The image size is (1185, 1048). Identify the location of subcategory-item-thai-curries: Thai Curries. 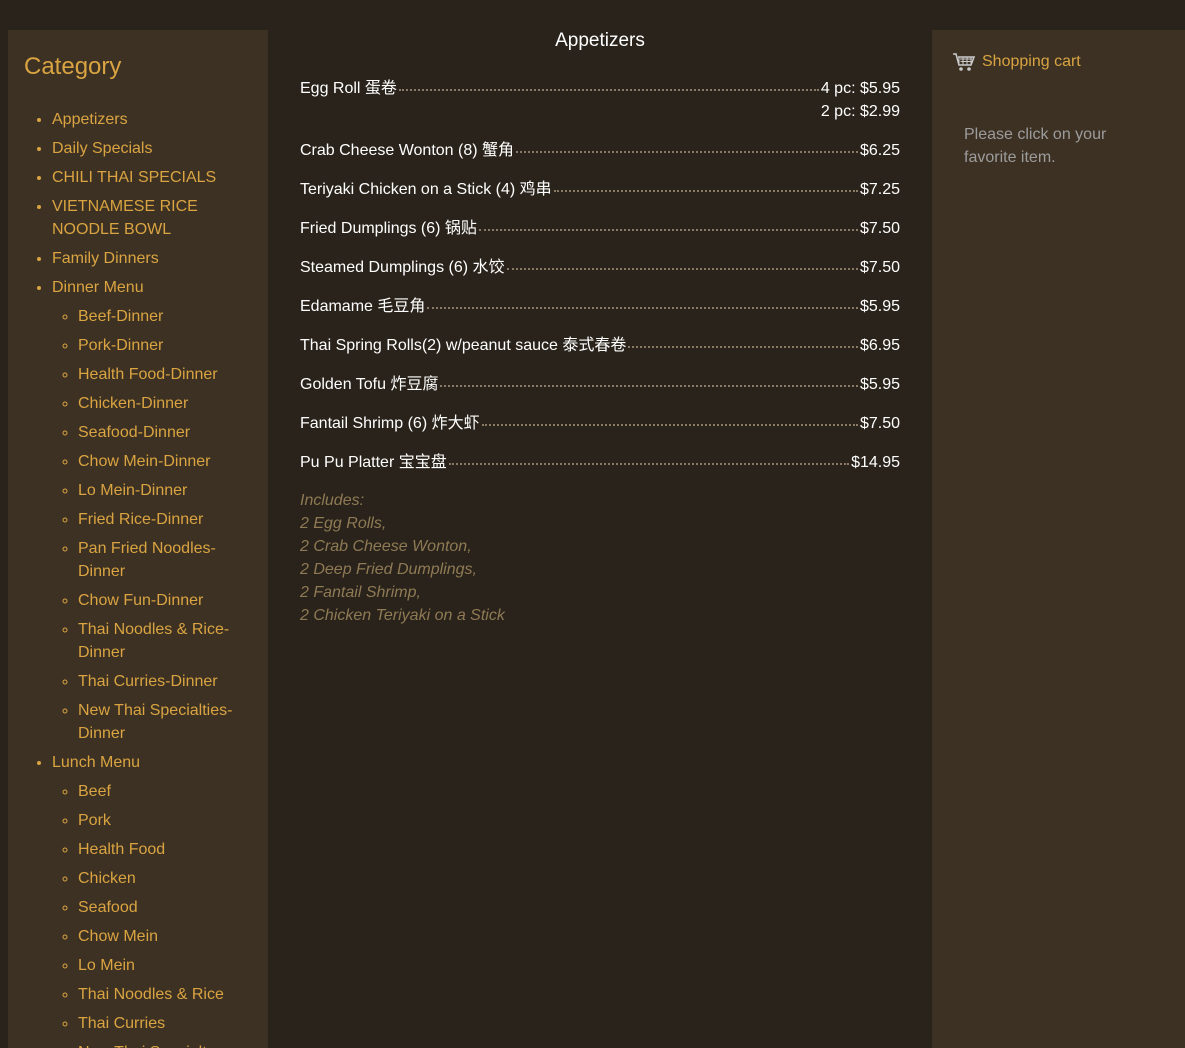
(160, 1023).